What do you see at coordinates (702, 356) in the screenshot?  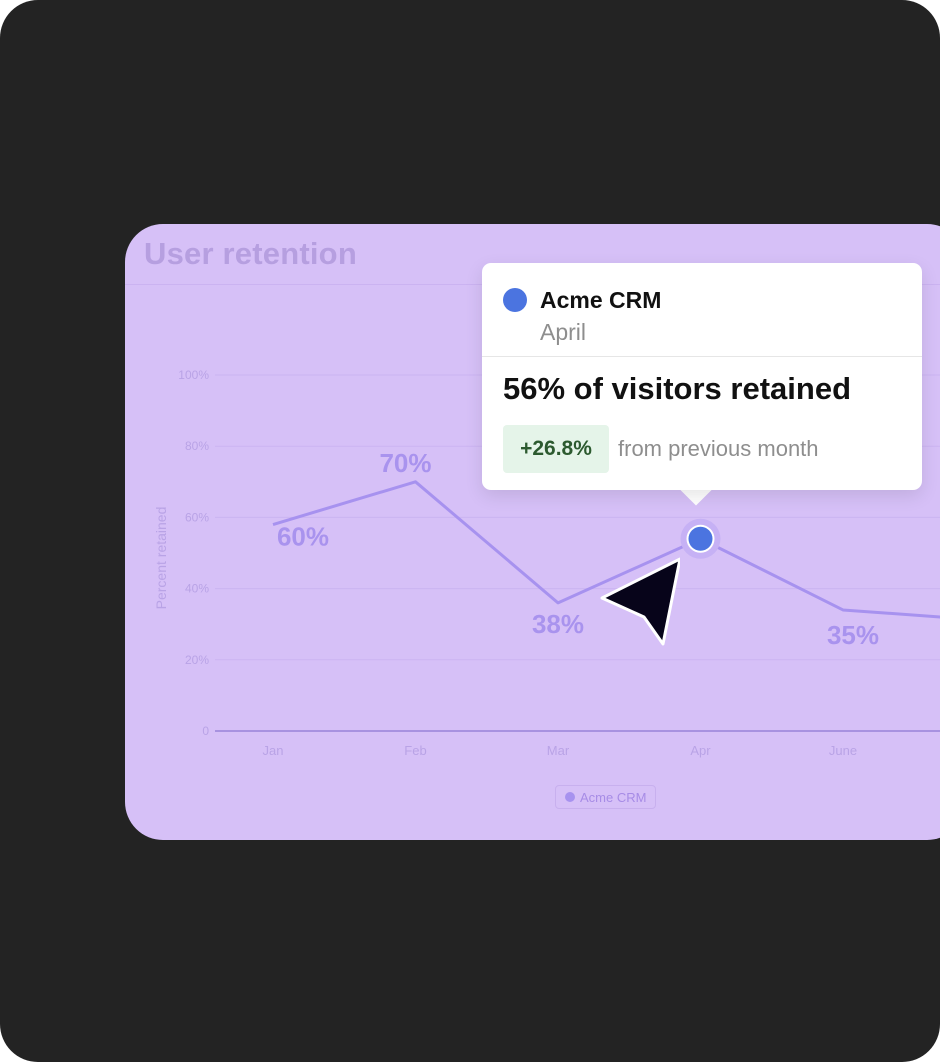 I see `tooltip-divider` at bounding box center [702, 356].